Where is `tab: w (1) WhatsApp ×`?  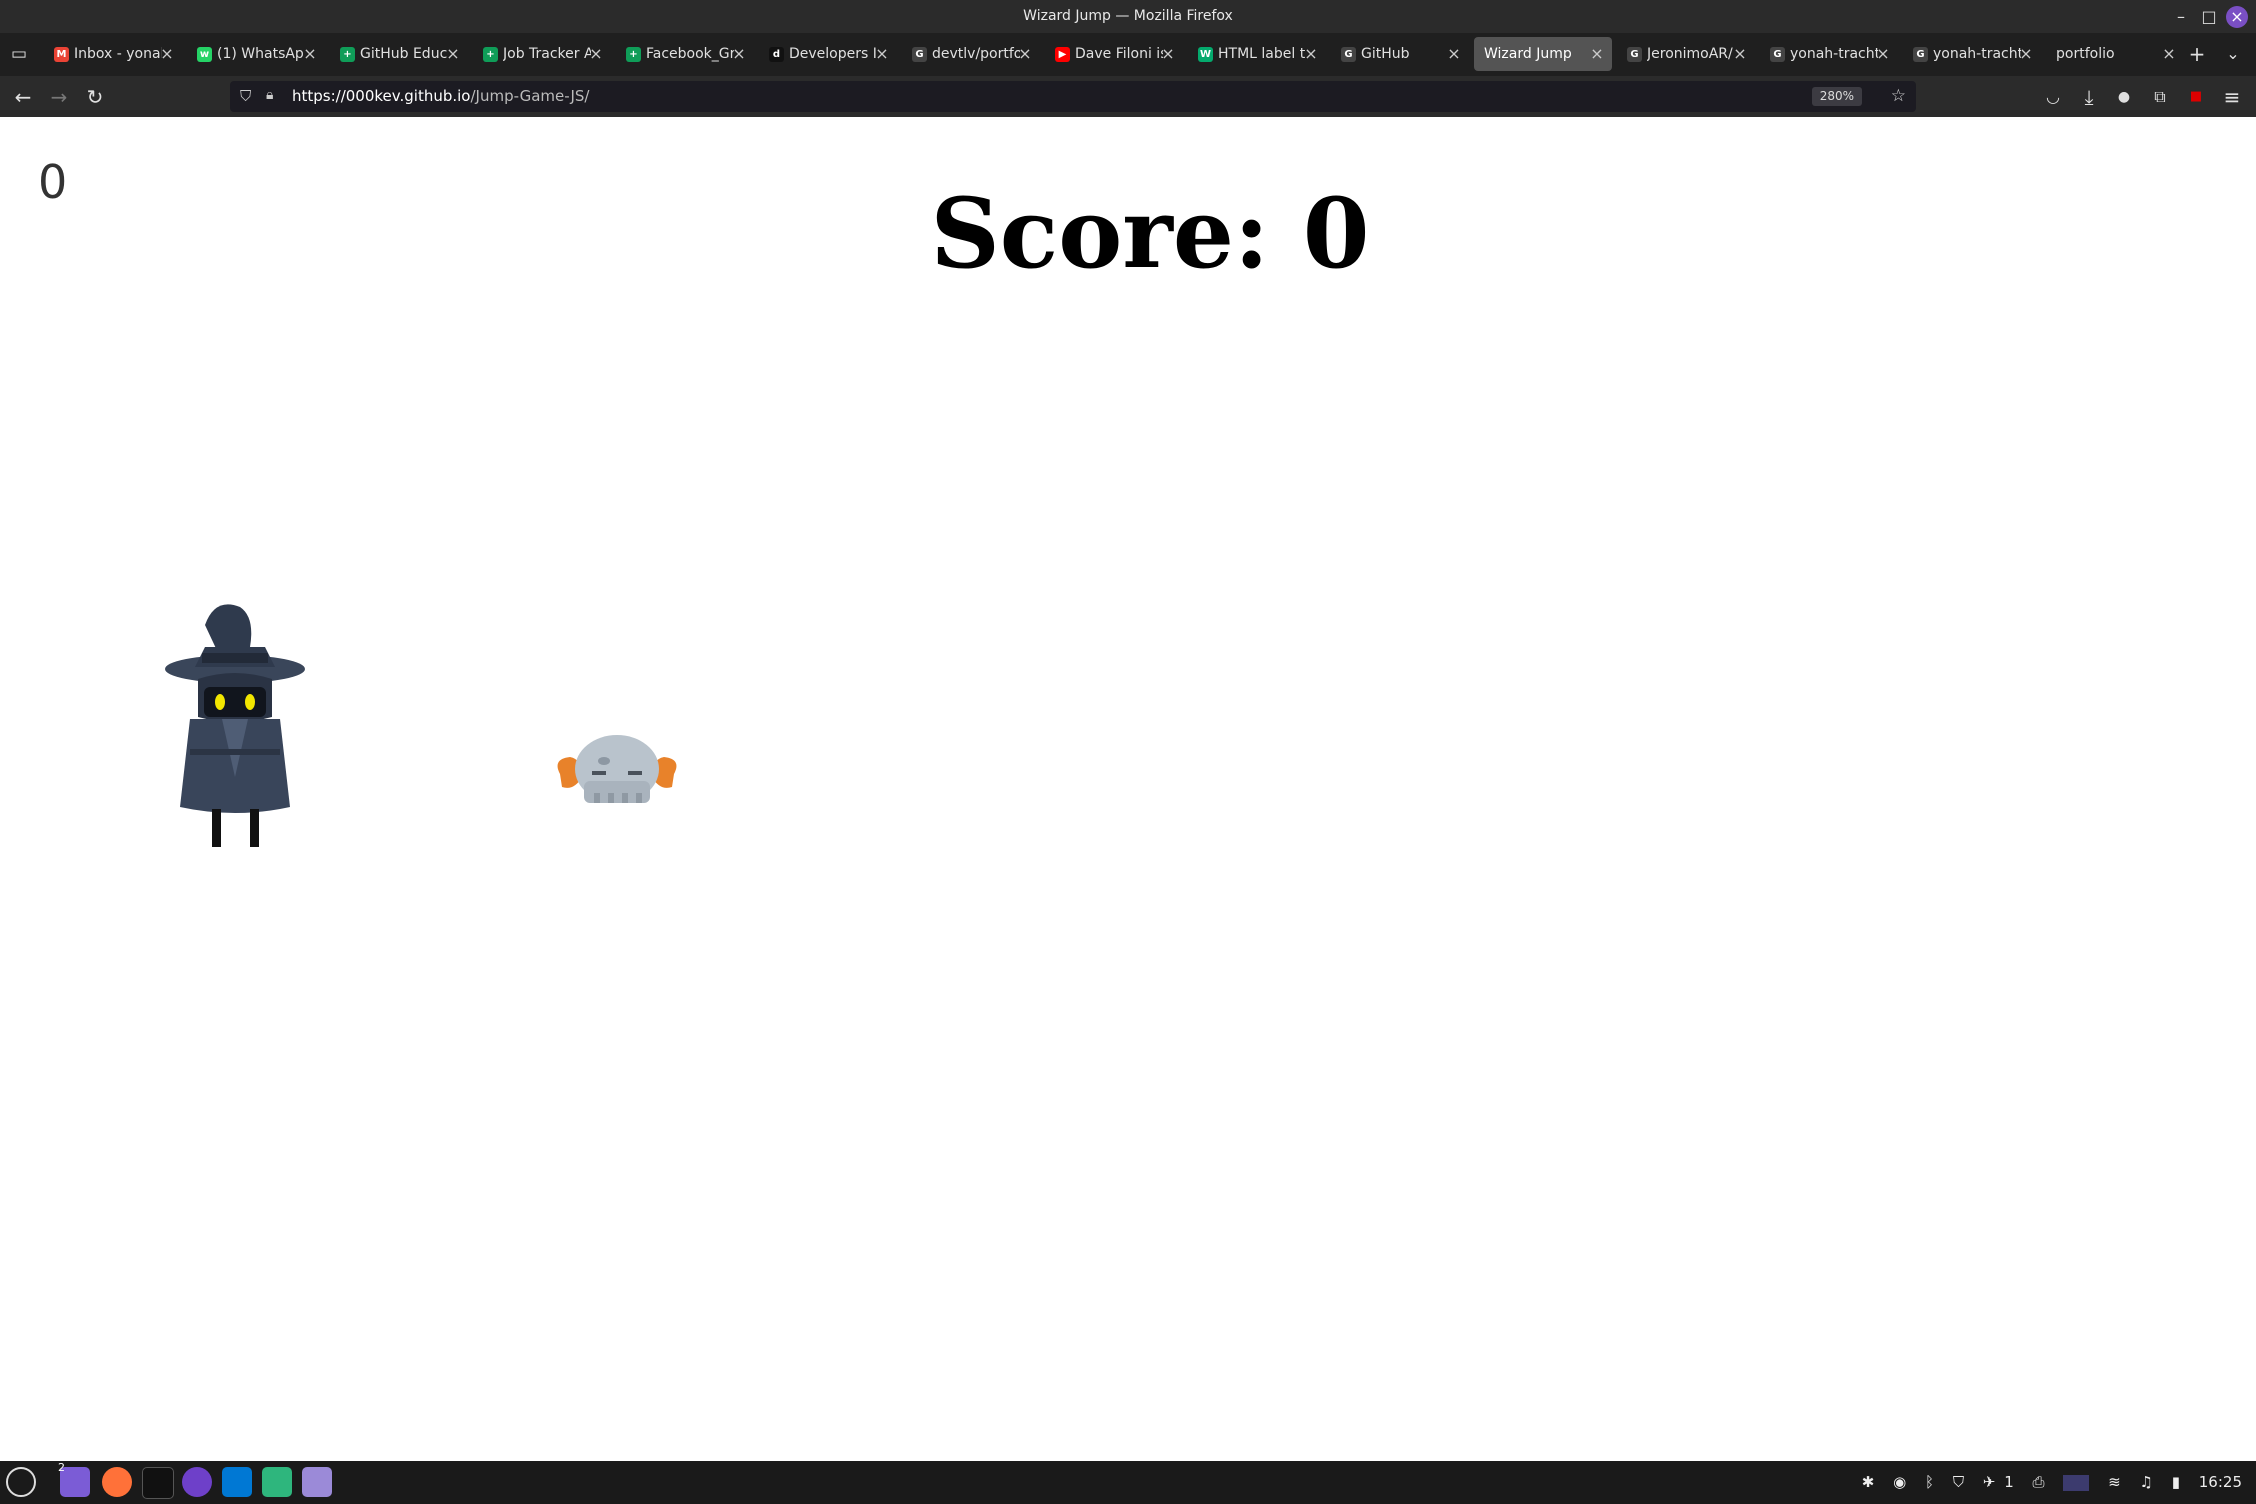
tab: w (1) WhatsApp × is located at coordinates (256, 54).